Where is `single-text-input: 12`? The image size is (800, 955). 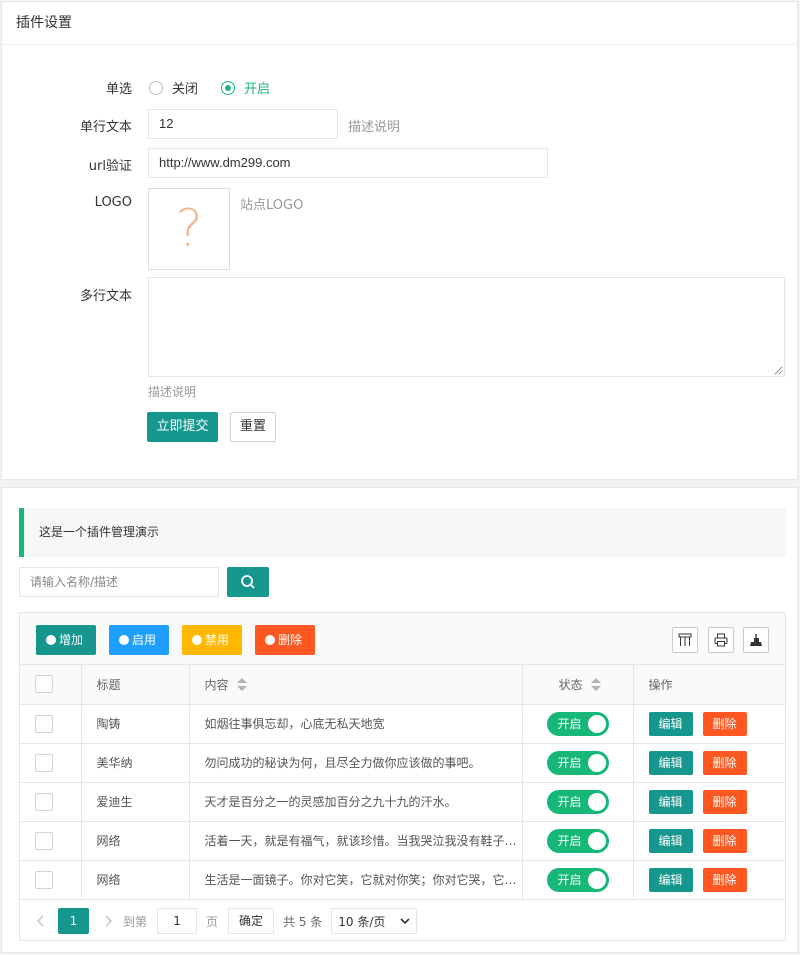
single-text-input: 12 is located at coordinates (243, 124).